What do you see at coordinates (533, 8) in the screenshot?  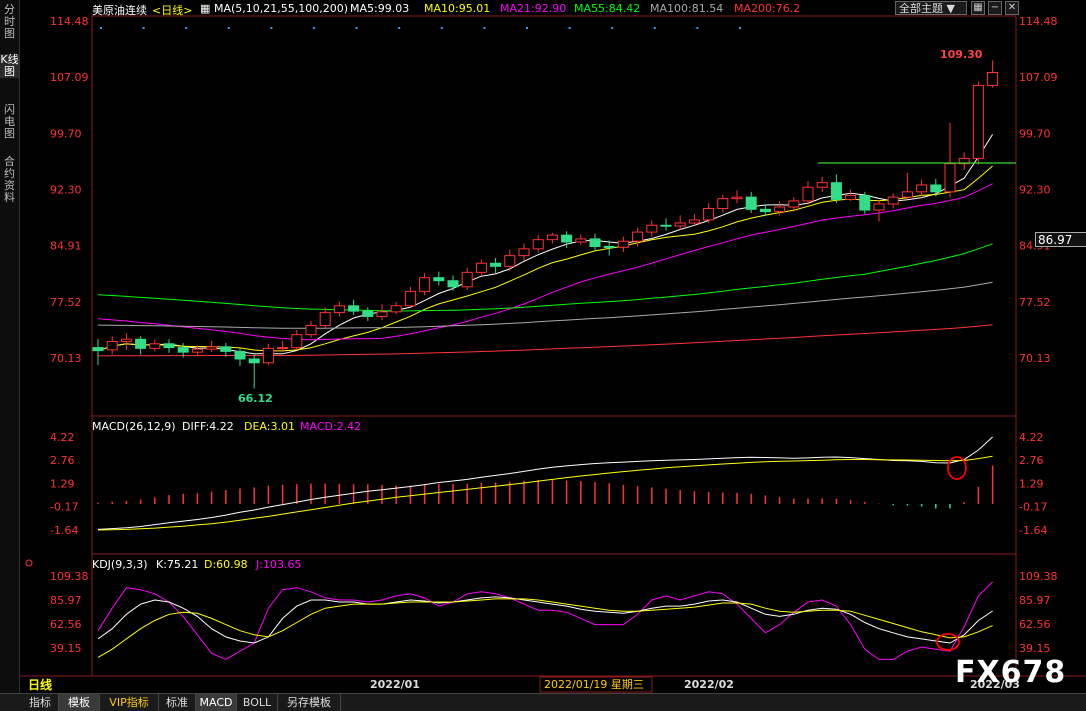 I see `ma21-value: MA21:92.90` at bounding box center [533, 8].